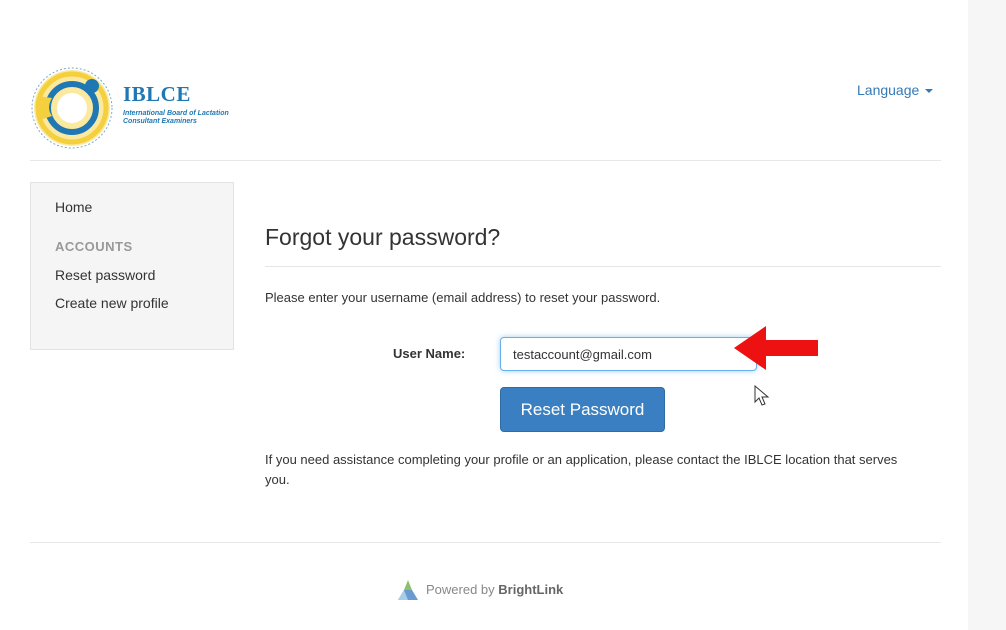 This screenshot has width=1006, height=630. What do you see at coordinates (94, 246) in the screenshot?
I see `sidebar-section-accounts: ACCOUNTS` at bounding box center [94, 246].